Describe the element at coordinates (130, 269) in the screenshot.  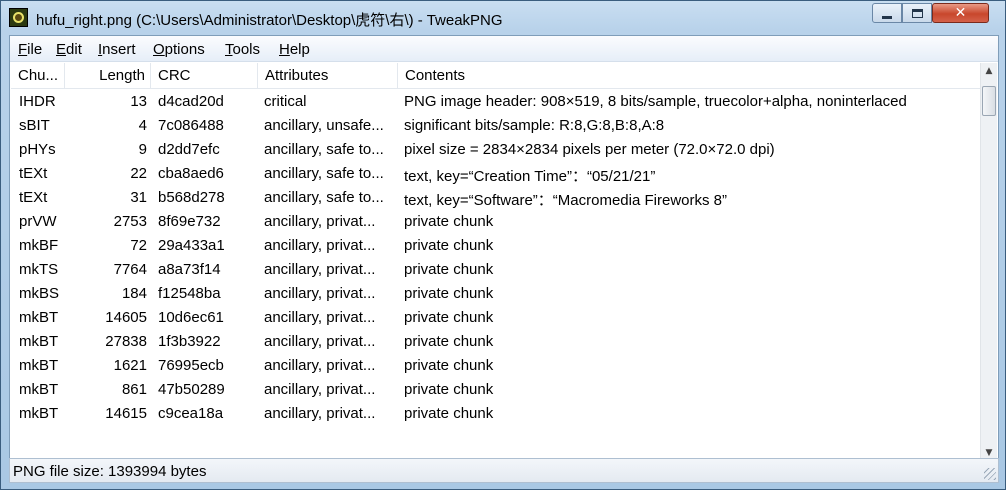
I see `cell-length: 7764` at that location.